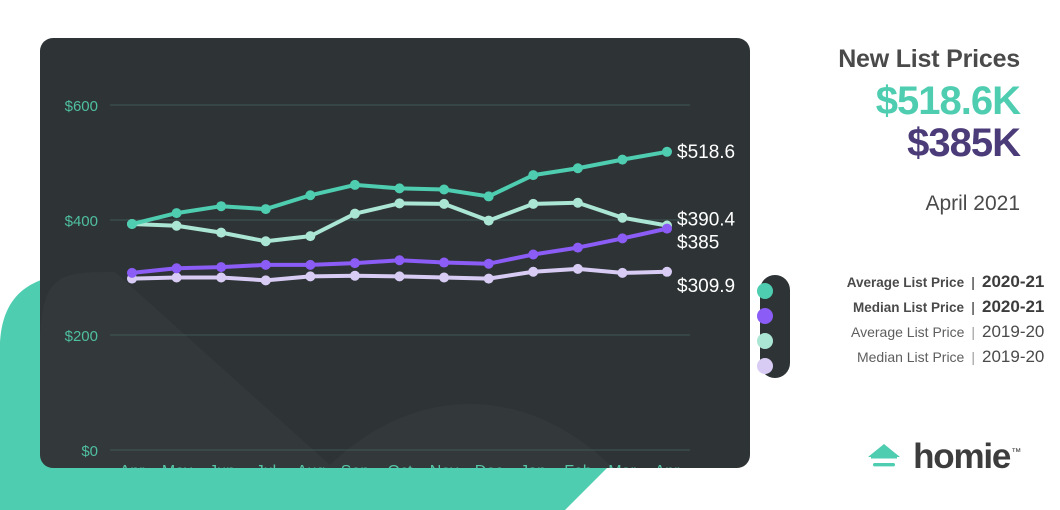 Image resolution: width=1060 pixels, height=510 pixels. I want to click on homie-logo: homie™, so click(942, 456).